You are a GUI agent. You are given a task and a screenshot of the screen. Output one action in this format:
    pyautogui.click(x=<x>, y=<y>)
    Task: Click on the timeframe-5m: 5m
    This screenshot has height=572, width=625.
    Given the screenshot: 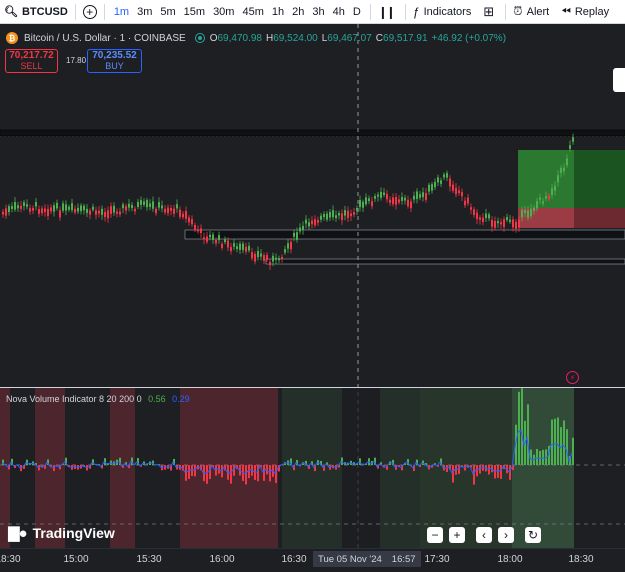 What is the action you would take?
    pyautogui.click(x=167, y=12)
    